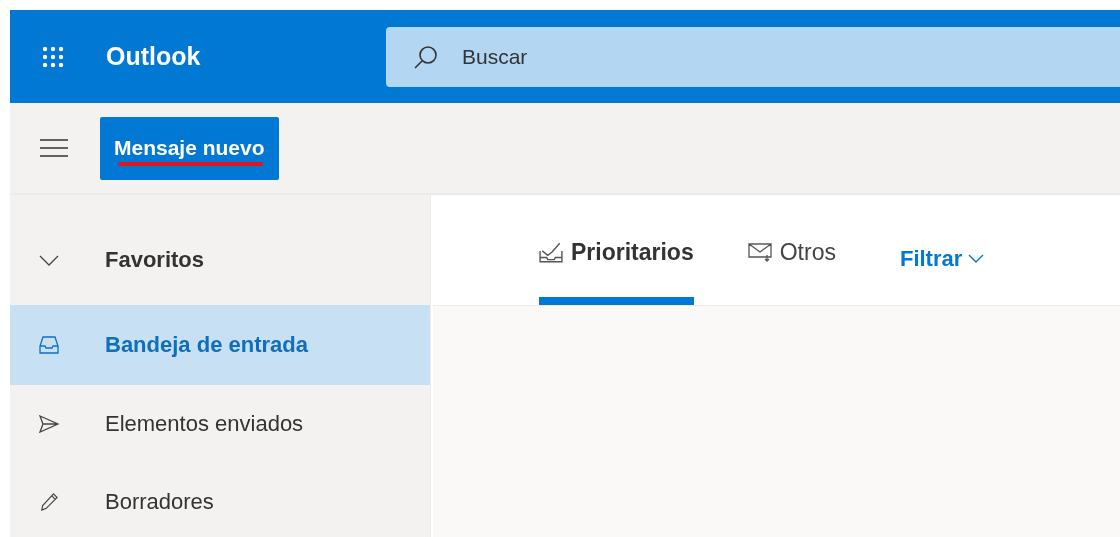 Image resolution: width=1120 pixels, height=537 pixels. Describe the element at coordinates (942, 250) in the screenshot. I see `filter-button: Filtrar` at that location.